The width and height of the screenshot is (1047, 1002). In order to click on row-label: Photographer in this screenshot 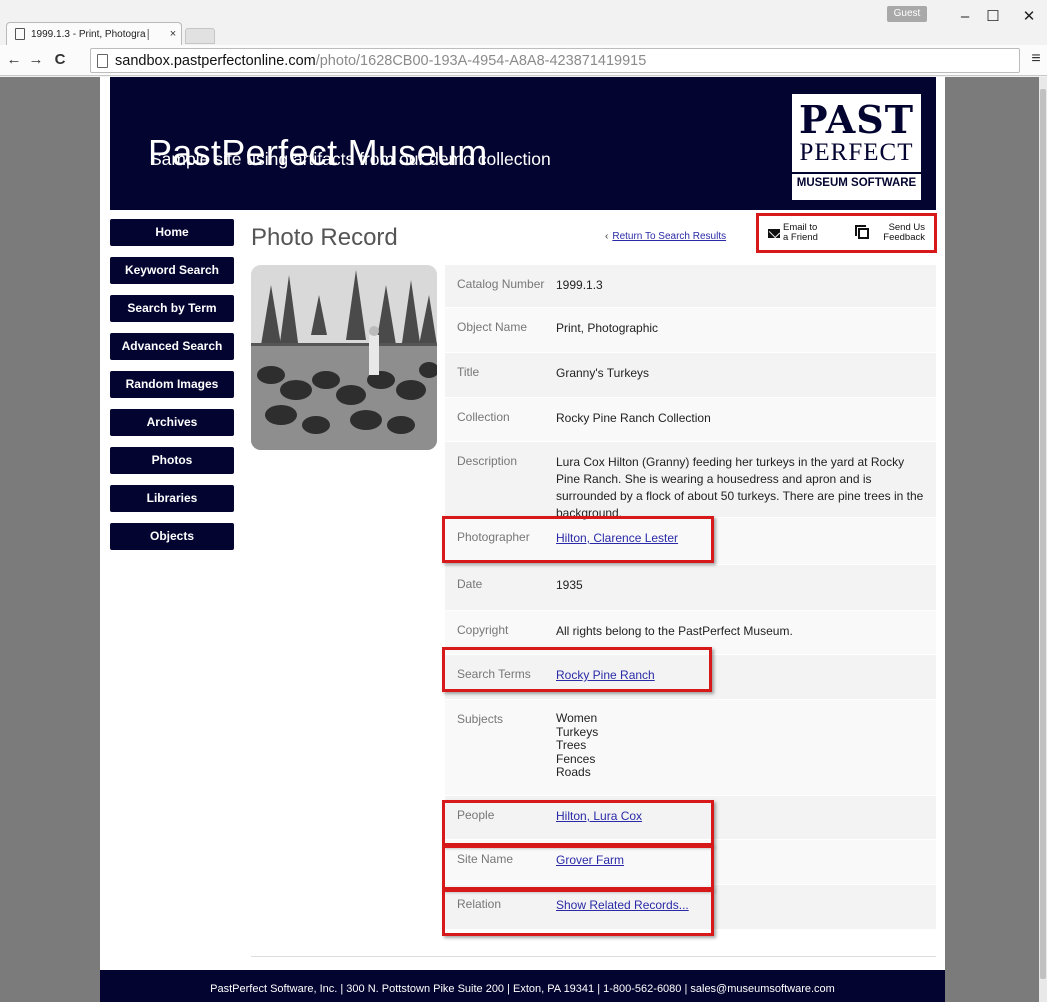, I will do `click(493, 537)`.